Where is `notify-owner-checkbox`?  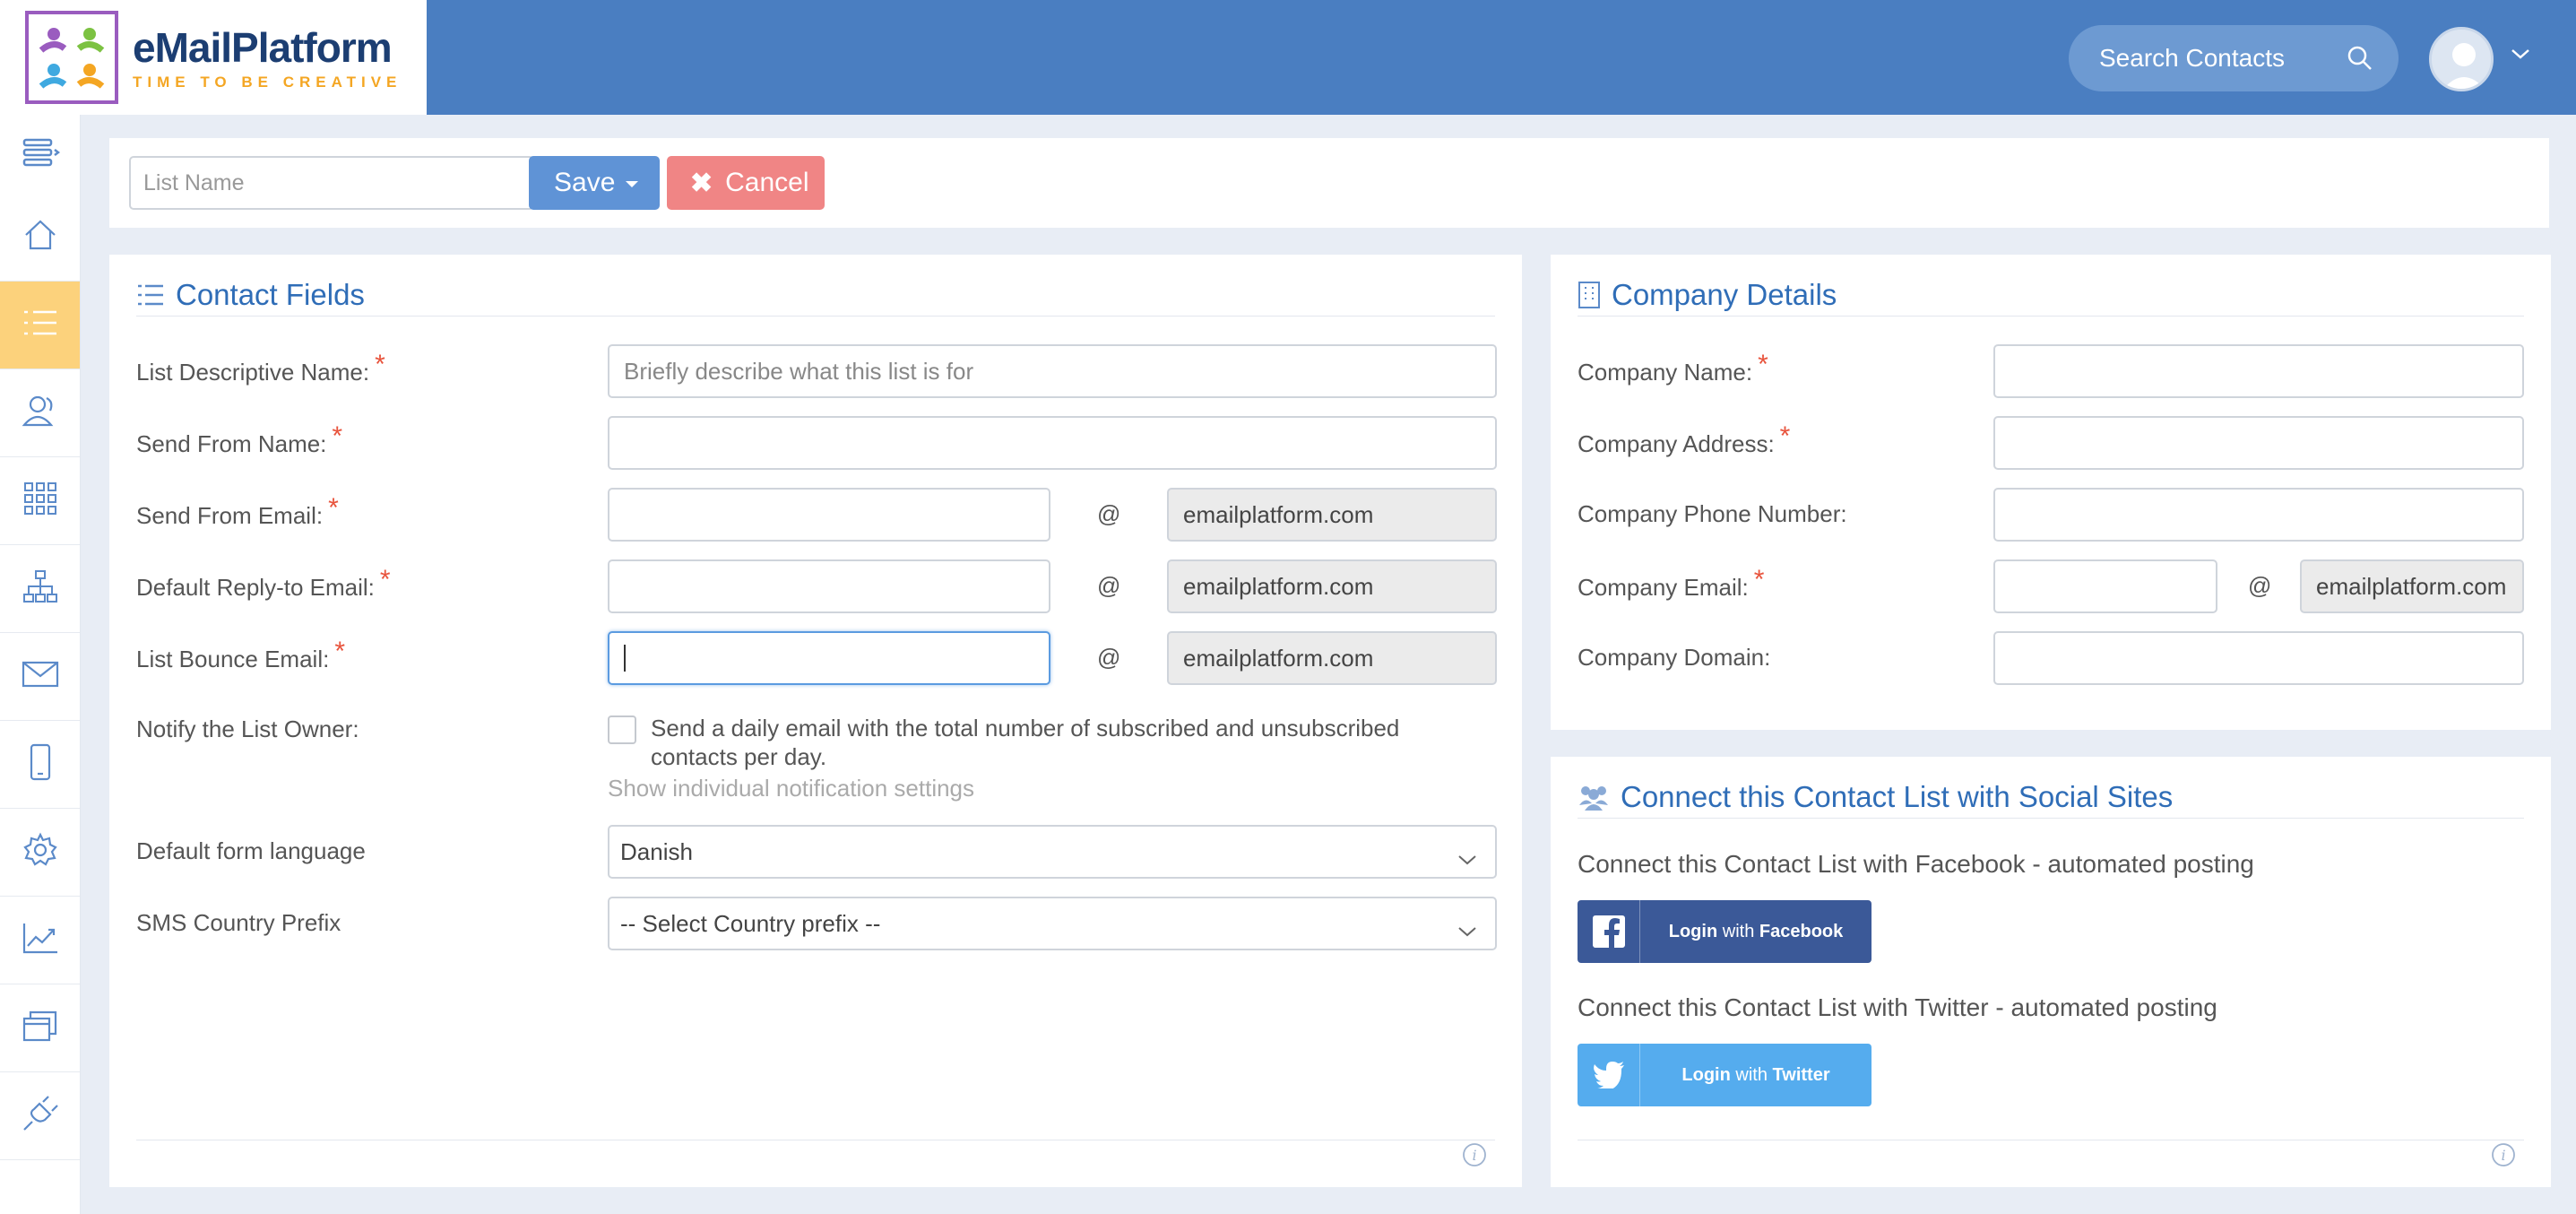 notify-owner-checkbox is located at coordinates (622, 729).